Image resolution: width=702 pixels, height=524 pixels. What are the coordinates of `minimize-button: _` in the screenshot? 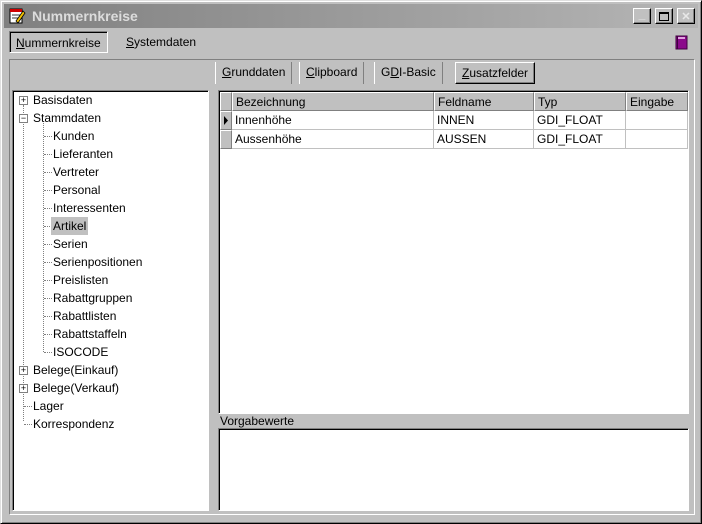 It's located at (642, 16).